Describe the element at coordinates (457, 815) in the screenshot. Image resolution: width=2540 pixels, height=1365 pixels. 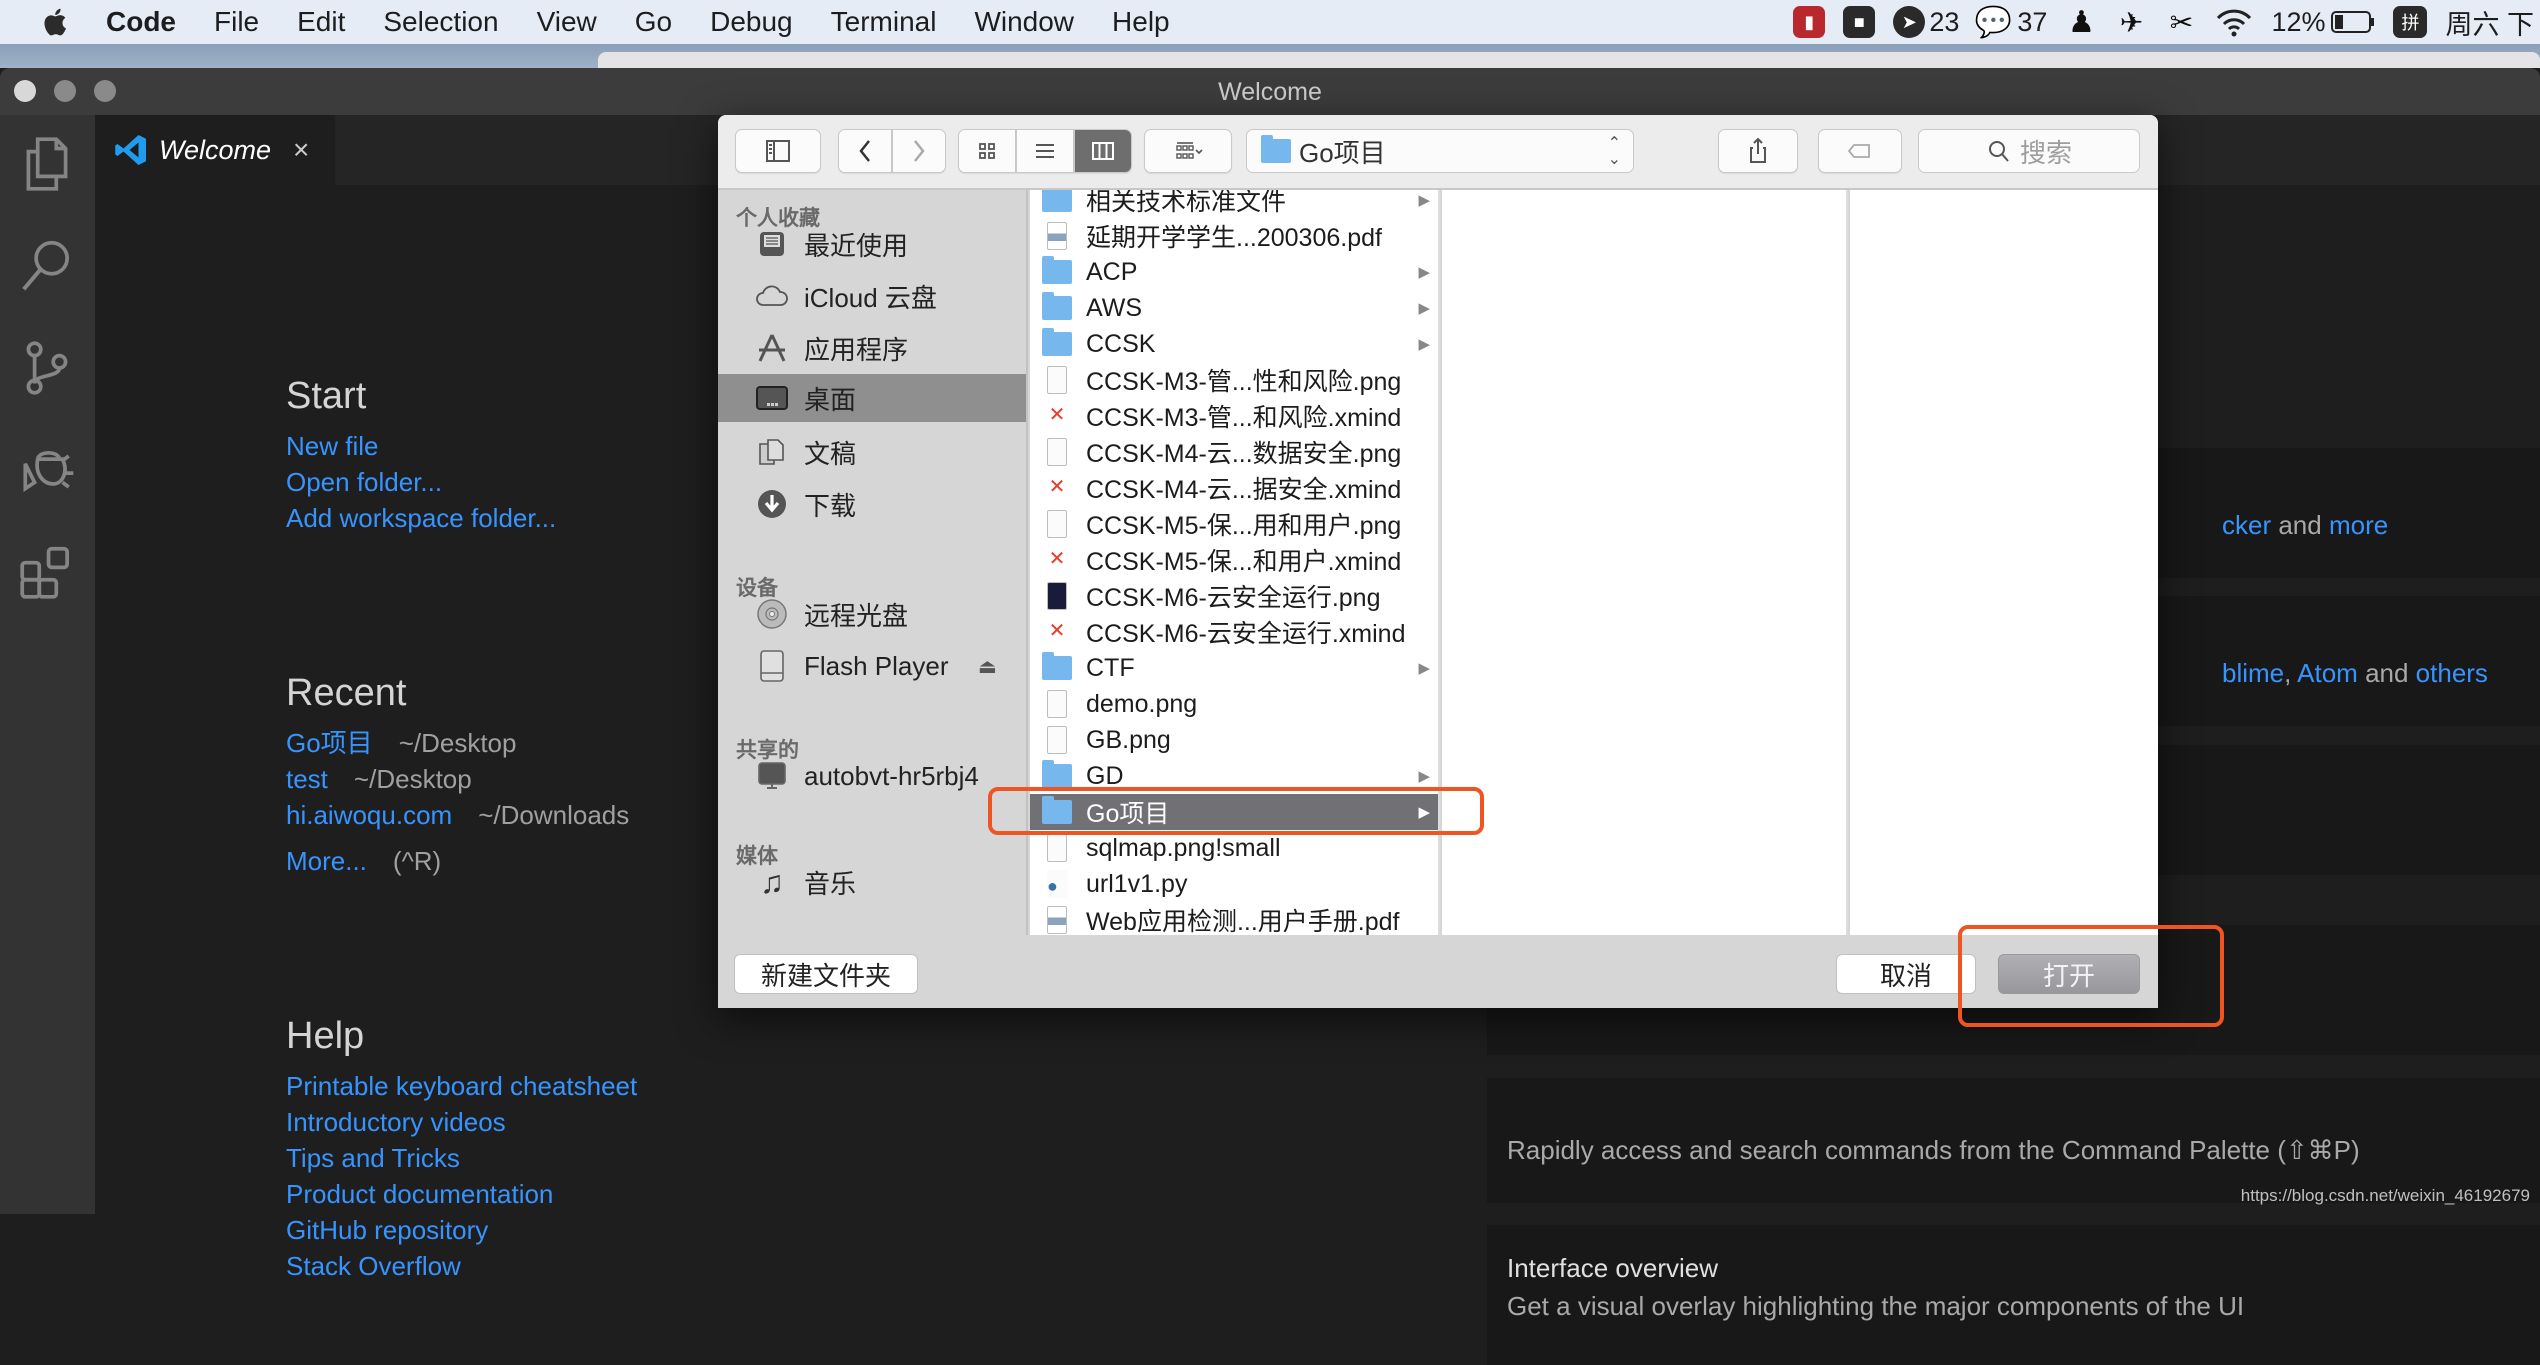
I see `recent-item: hi.aiwoqu.com~/Downloads` at that location.